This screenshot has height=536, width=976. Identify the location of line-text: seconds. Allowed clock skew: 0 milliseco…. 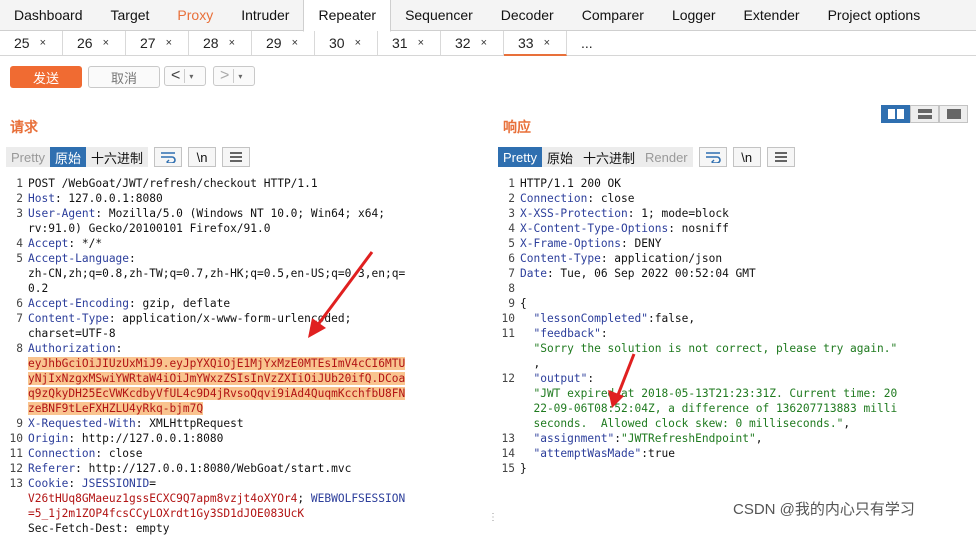
(685, 423).